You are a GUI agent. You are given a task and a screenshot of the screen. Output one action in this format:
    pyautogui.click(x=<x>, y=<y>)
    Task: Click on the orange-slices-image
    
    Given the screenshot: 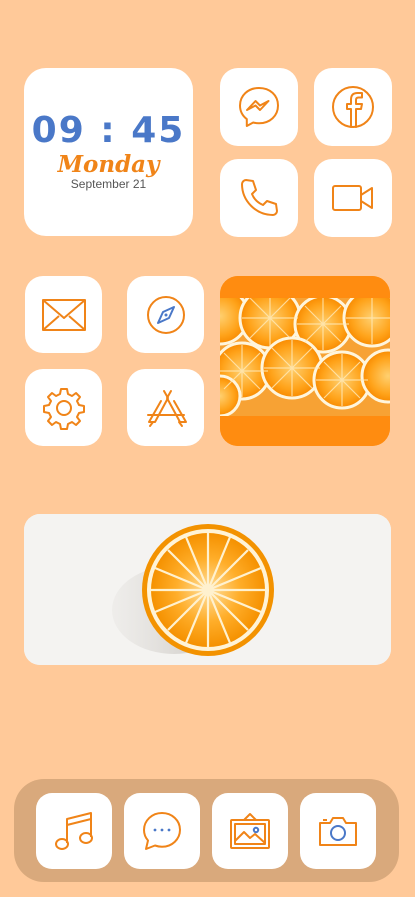 What is the action you would take?
    pyautogui.click(x=305, y=361)
    